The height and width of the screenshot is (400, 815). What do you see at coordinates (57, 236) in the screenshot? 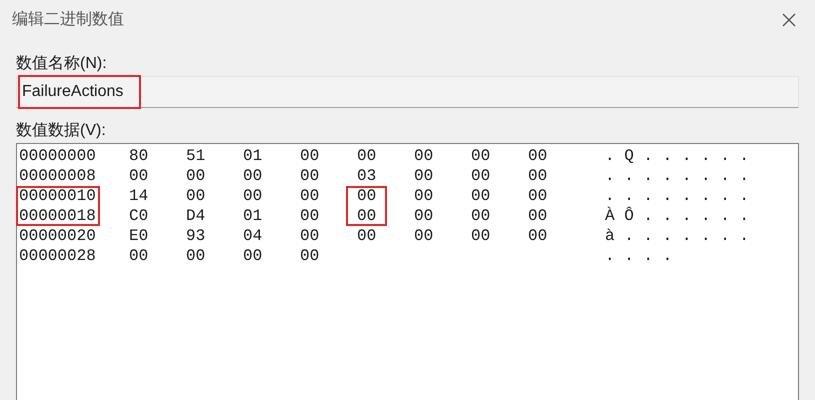
I see `offset-text: 00000020` at bounding box center [57, 236].